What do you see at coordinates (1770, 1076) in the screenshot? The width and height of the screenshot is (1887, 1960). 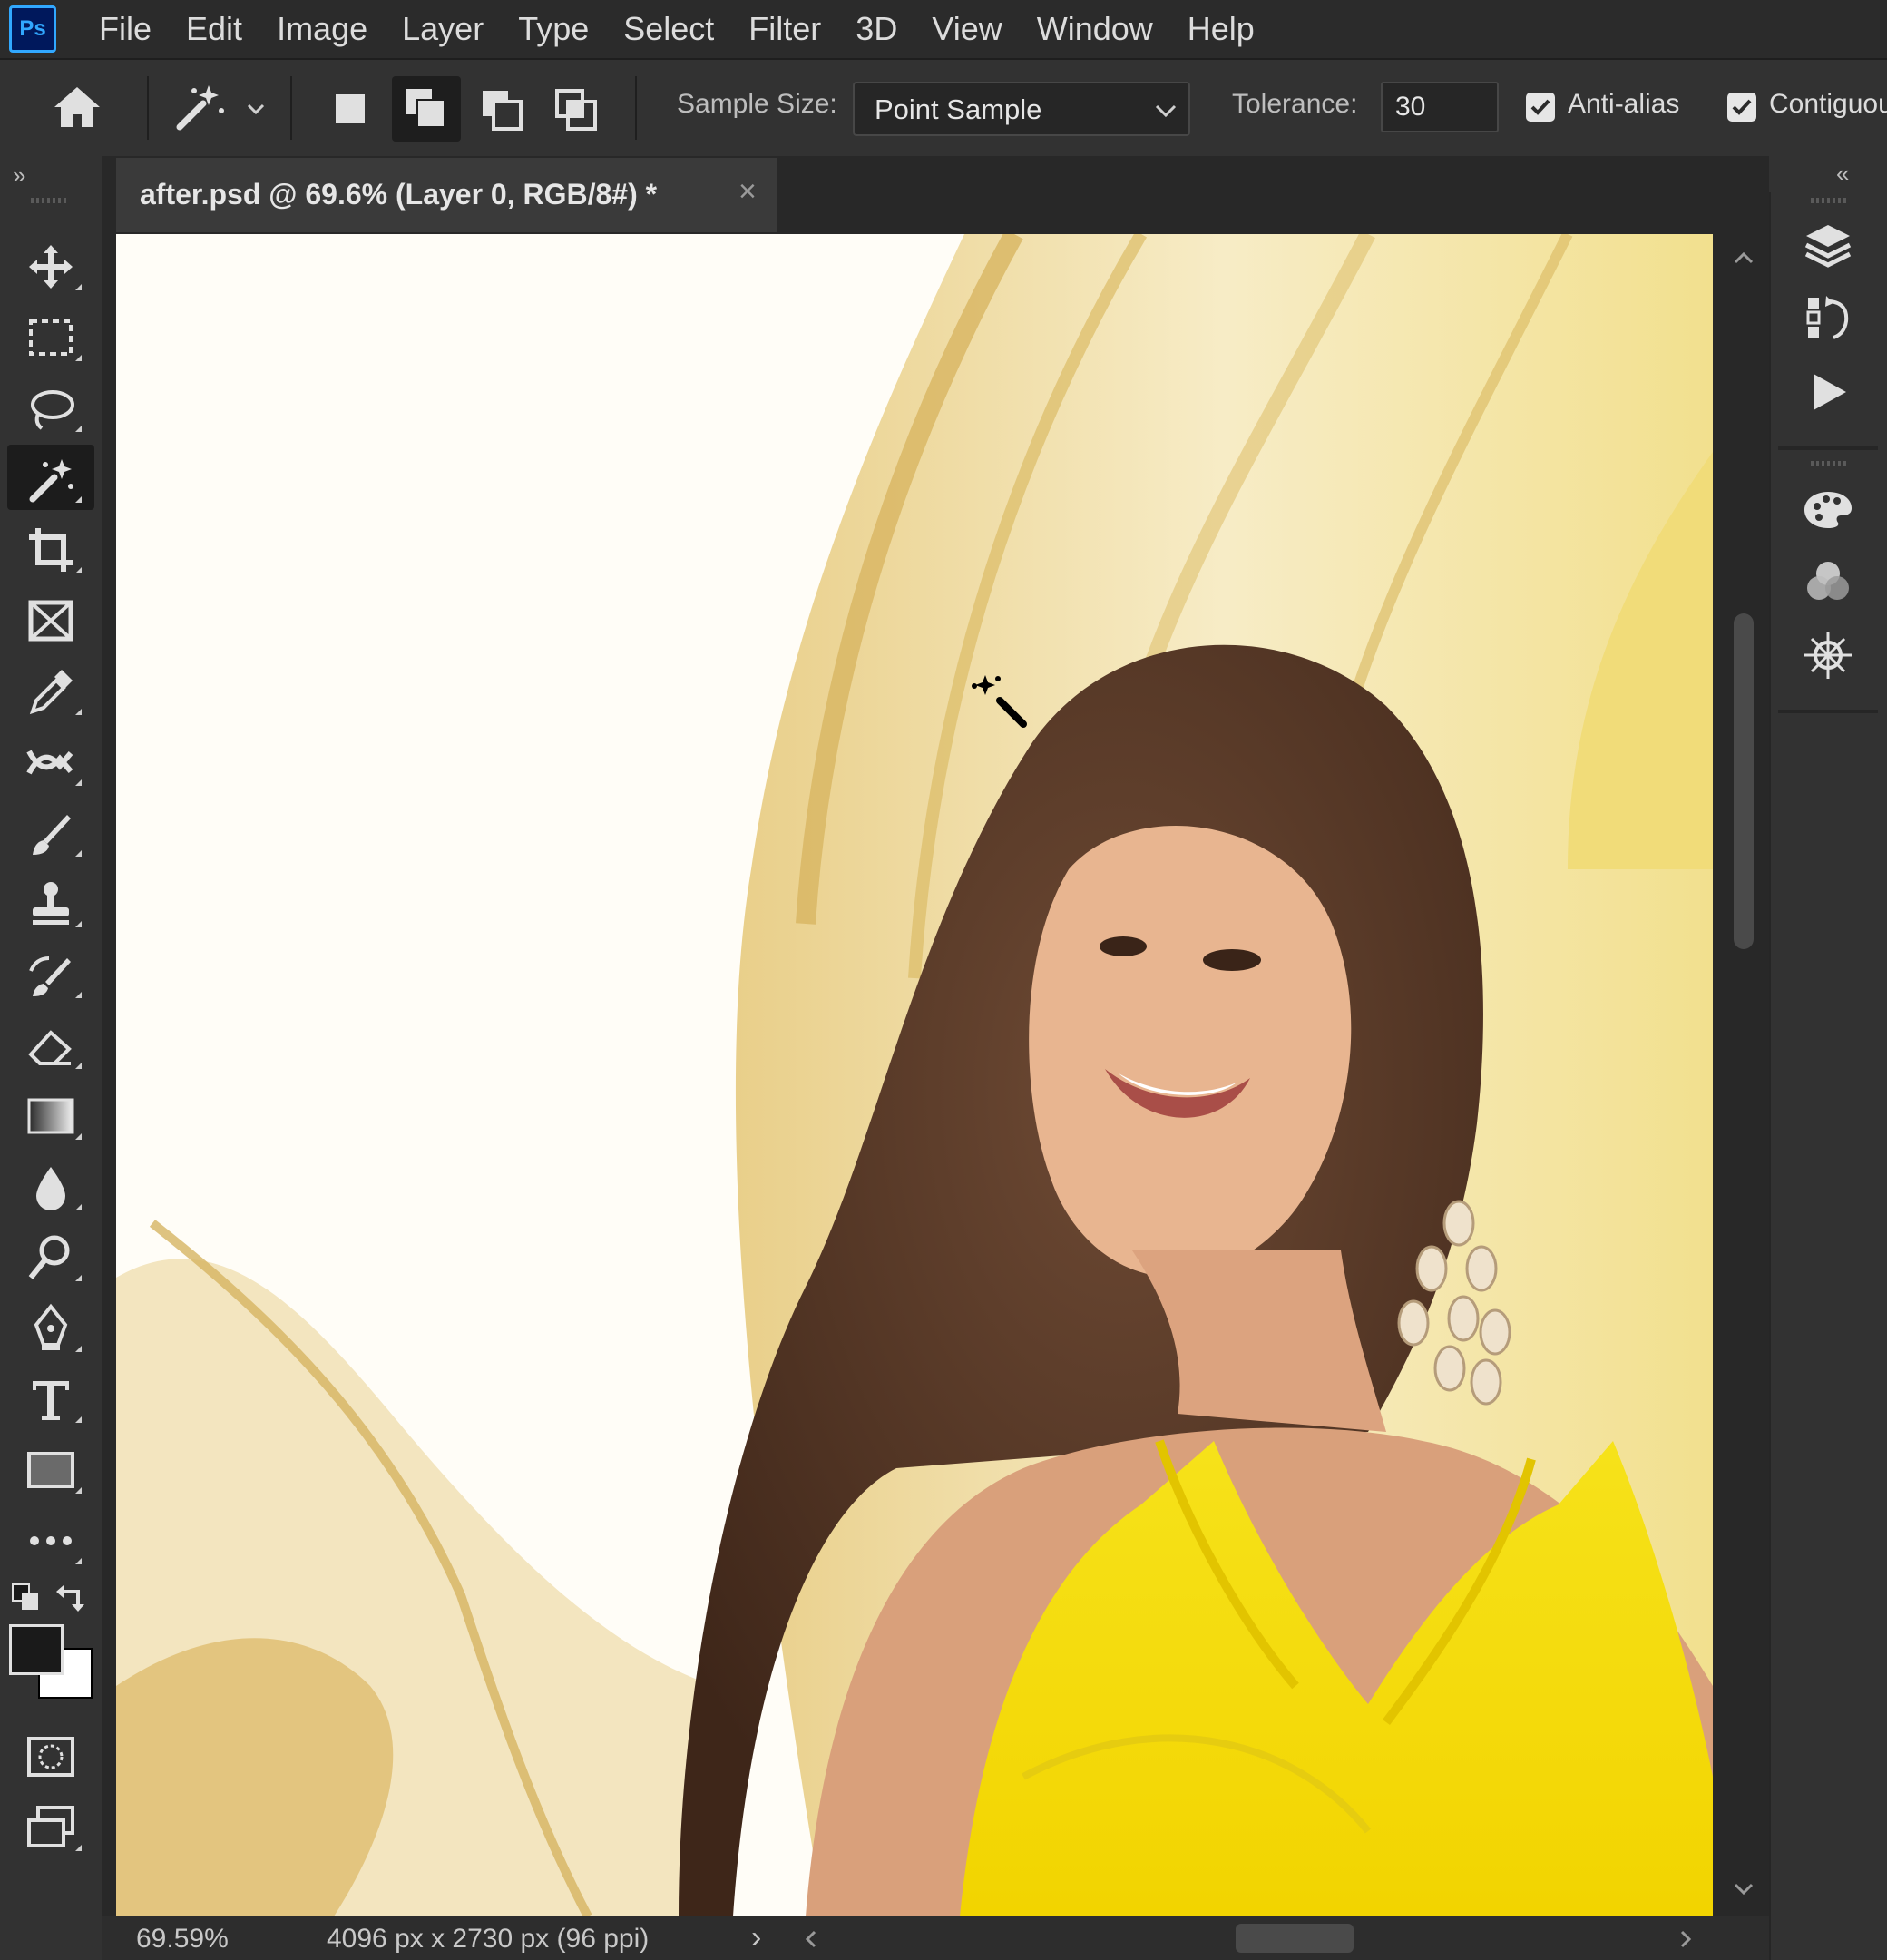 I see `panel-border` at bounding box center [1770, 1076].